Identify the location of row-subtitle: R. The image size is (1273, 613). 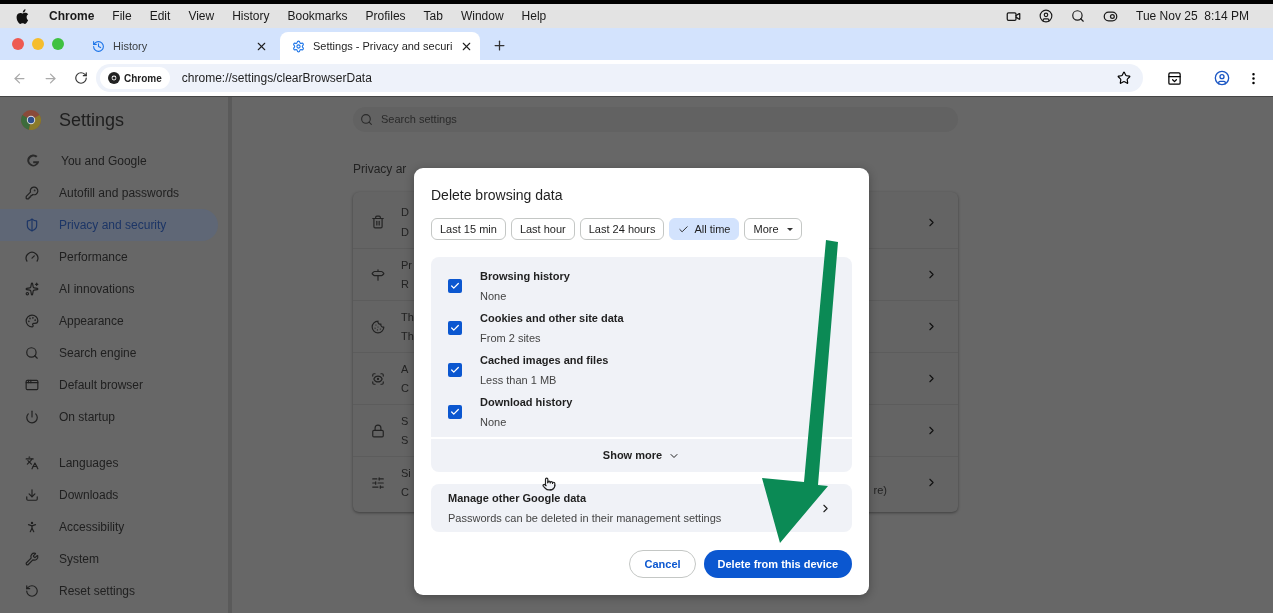
(405, 284).